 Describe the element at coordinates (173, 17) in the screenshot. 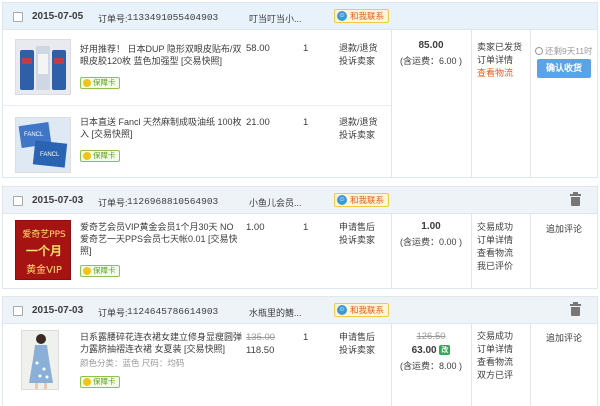

I see `order-number: 1133491055404903` at that location.